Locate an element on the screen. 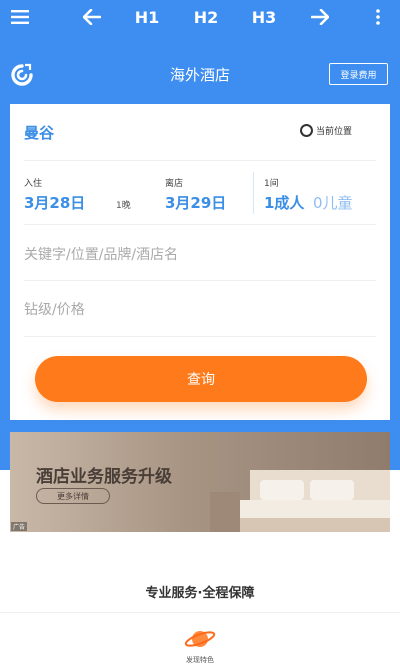 The width and height of the screenshot is (400, 670). top-toolbar: H1 H2 H3 is located at coordinates (200, 17).